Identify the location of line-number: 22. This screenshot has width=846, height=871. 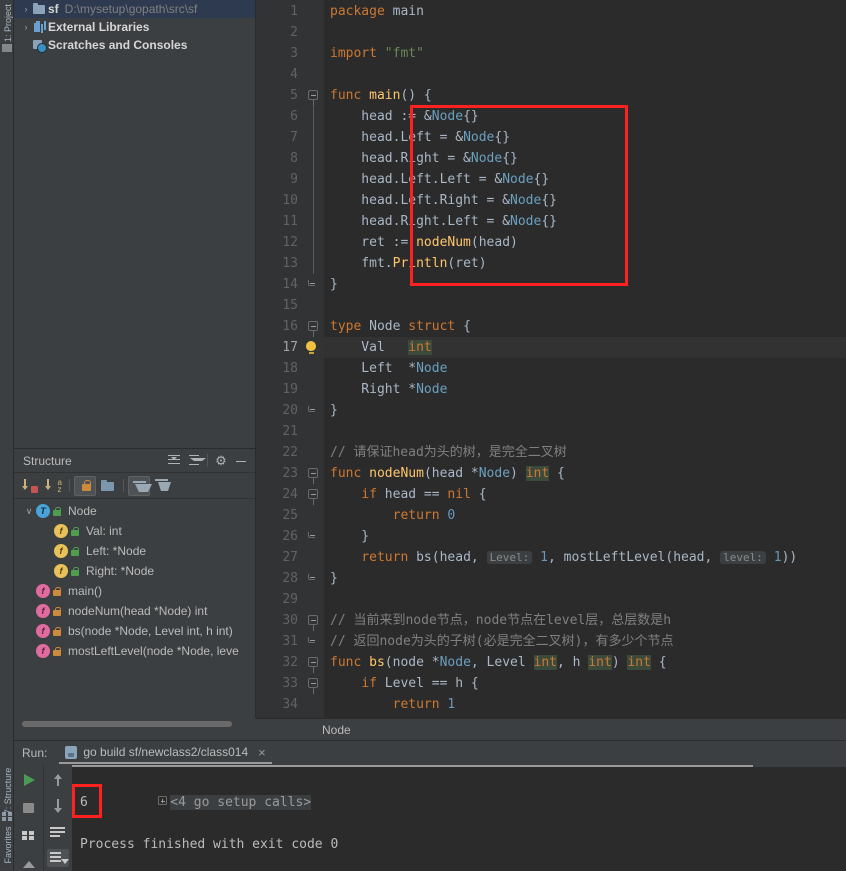
(280, 452).